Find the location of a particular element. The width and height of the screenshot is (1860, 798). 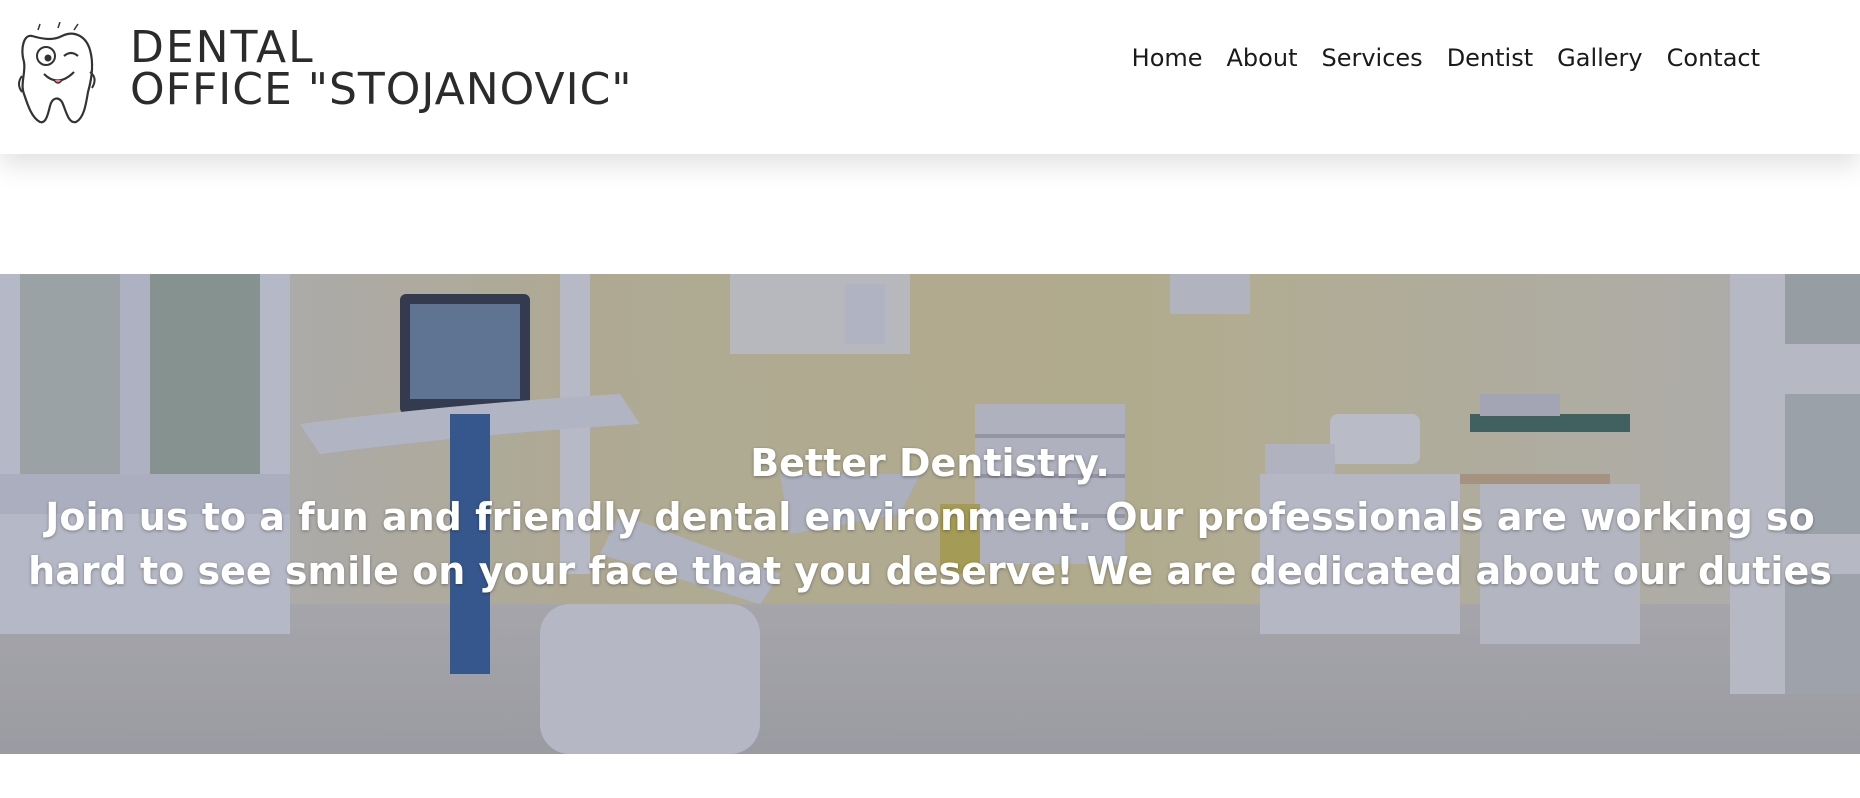

hero-title: Better Dentistry. is located at coordinates (930, 463).